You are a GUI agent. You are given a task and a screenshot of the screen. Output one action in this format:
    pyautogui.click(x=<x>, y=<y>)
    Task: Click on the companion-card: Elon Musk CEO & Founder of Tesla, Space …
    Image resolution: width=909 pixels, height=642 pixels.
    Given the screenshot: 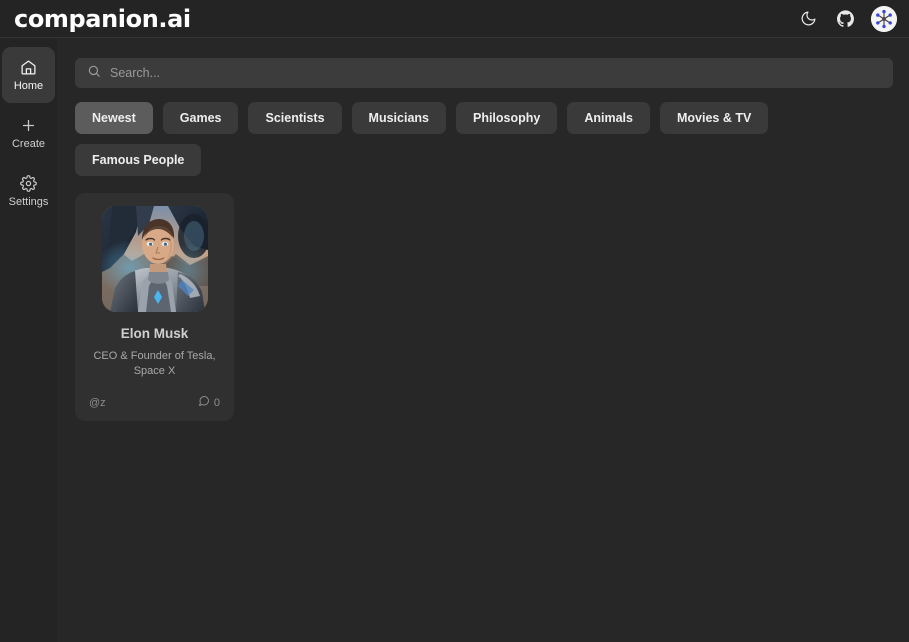 What is the action you would take?
    pyautogui.click(x=154, y=307)
    